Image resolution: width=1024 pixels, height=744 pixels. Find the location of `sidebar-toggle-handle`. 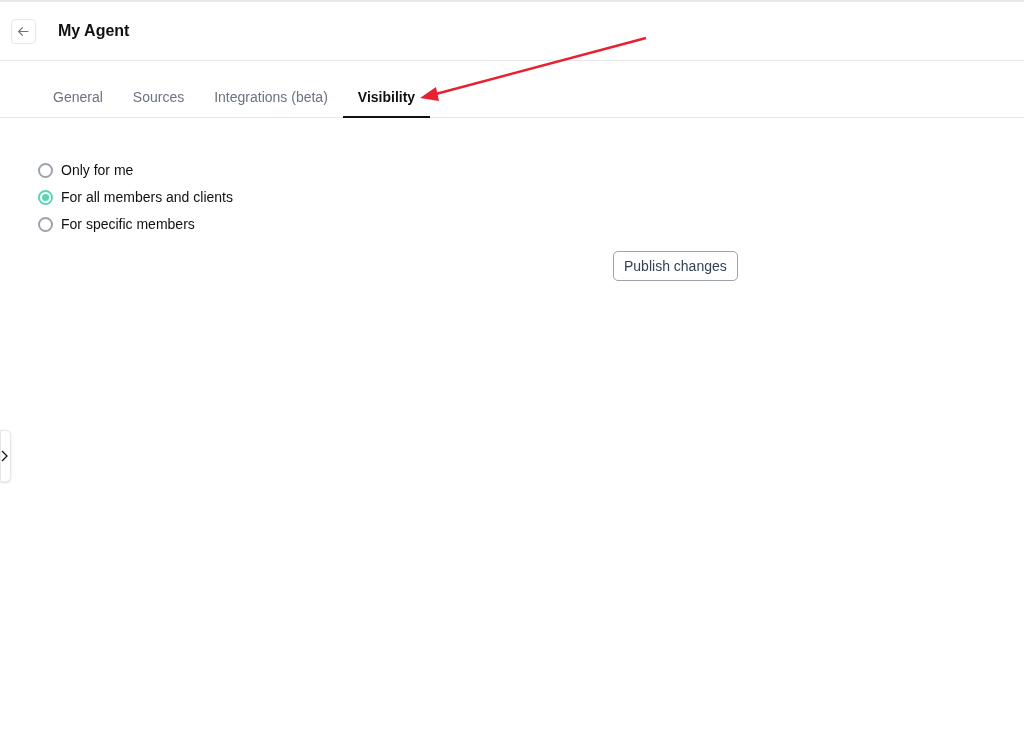

sidebar-toggle-handle is located at coordinates (5, 456).